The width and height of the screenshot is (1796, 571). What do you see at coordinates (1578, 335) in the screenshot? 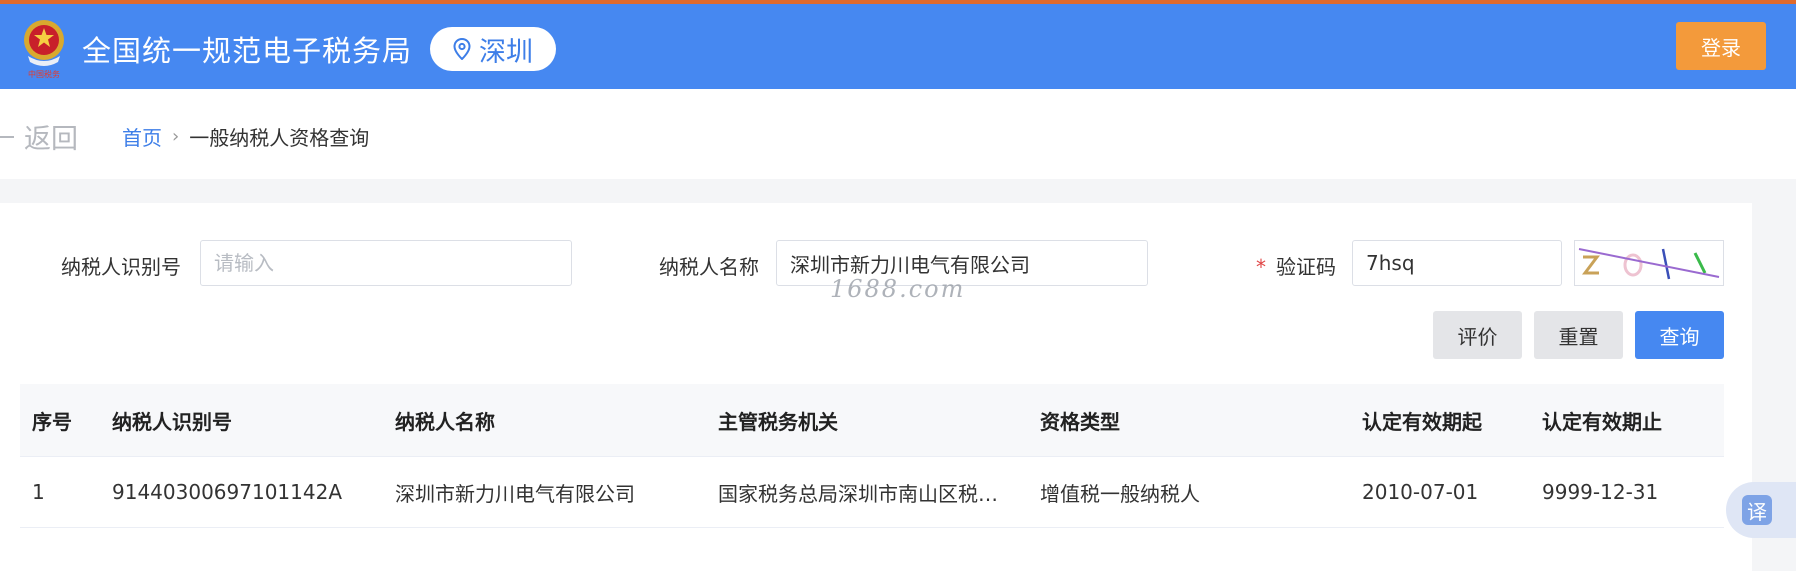
I see `reset-button: 重置` at bounding box center [1578, 335].